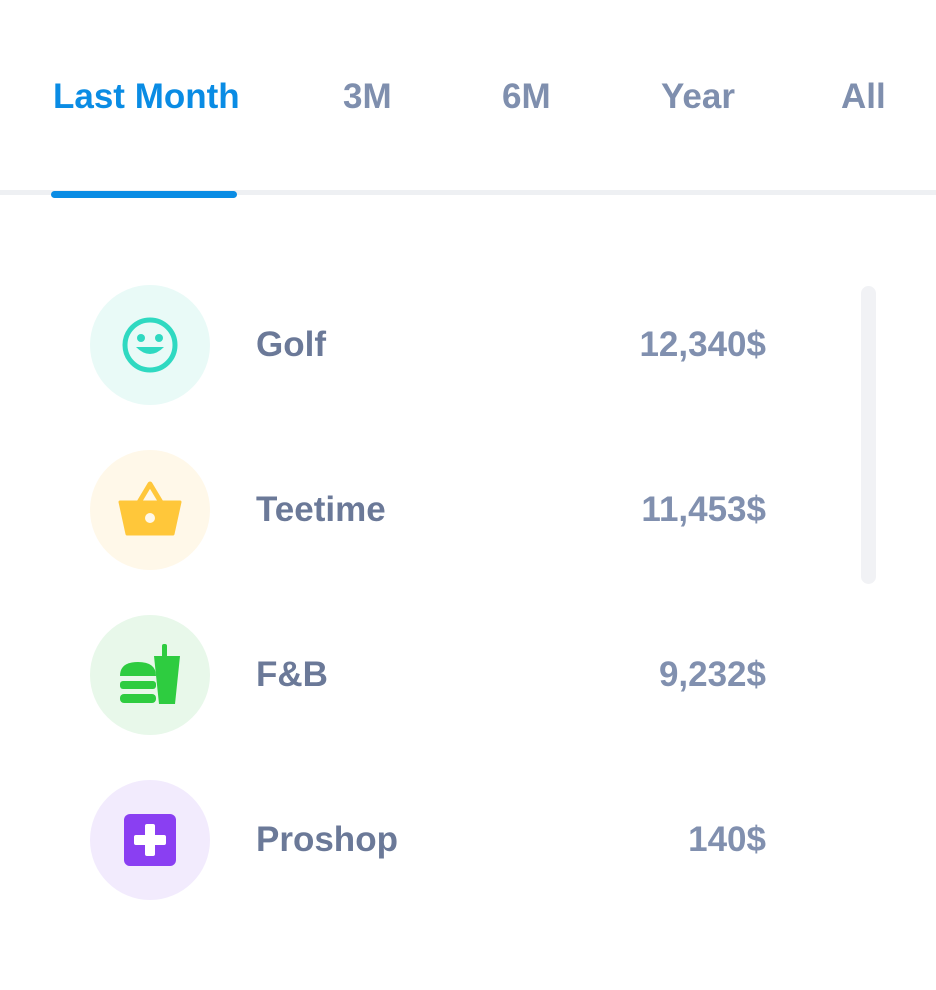 The height and width of the screenshot is (990, 936). I want to click on list-scrollbar, so click(868, 435).